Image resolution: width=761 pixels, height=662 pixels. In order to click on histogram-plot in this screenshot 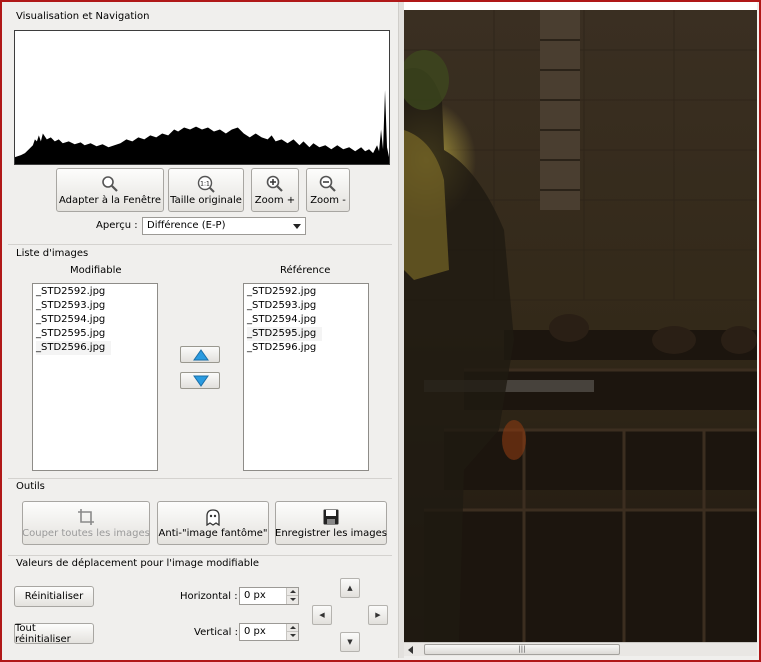, I will do `click(202, 127)`.